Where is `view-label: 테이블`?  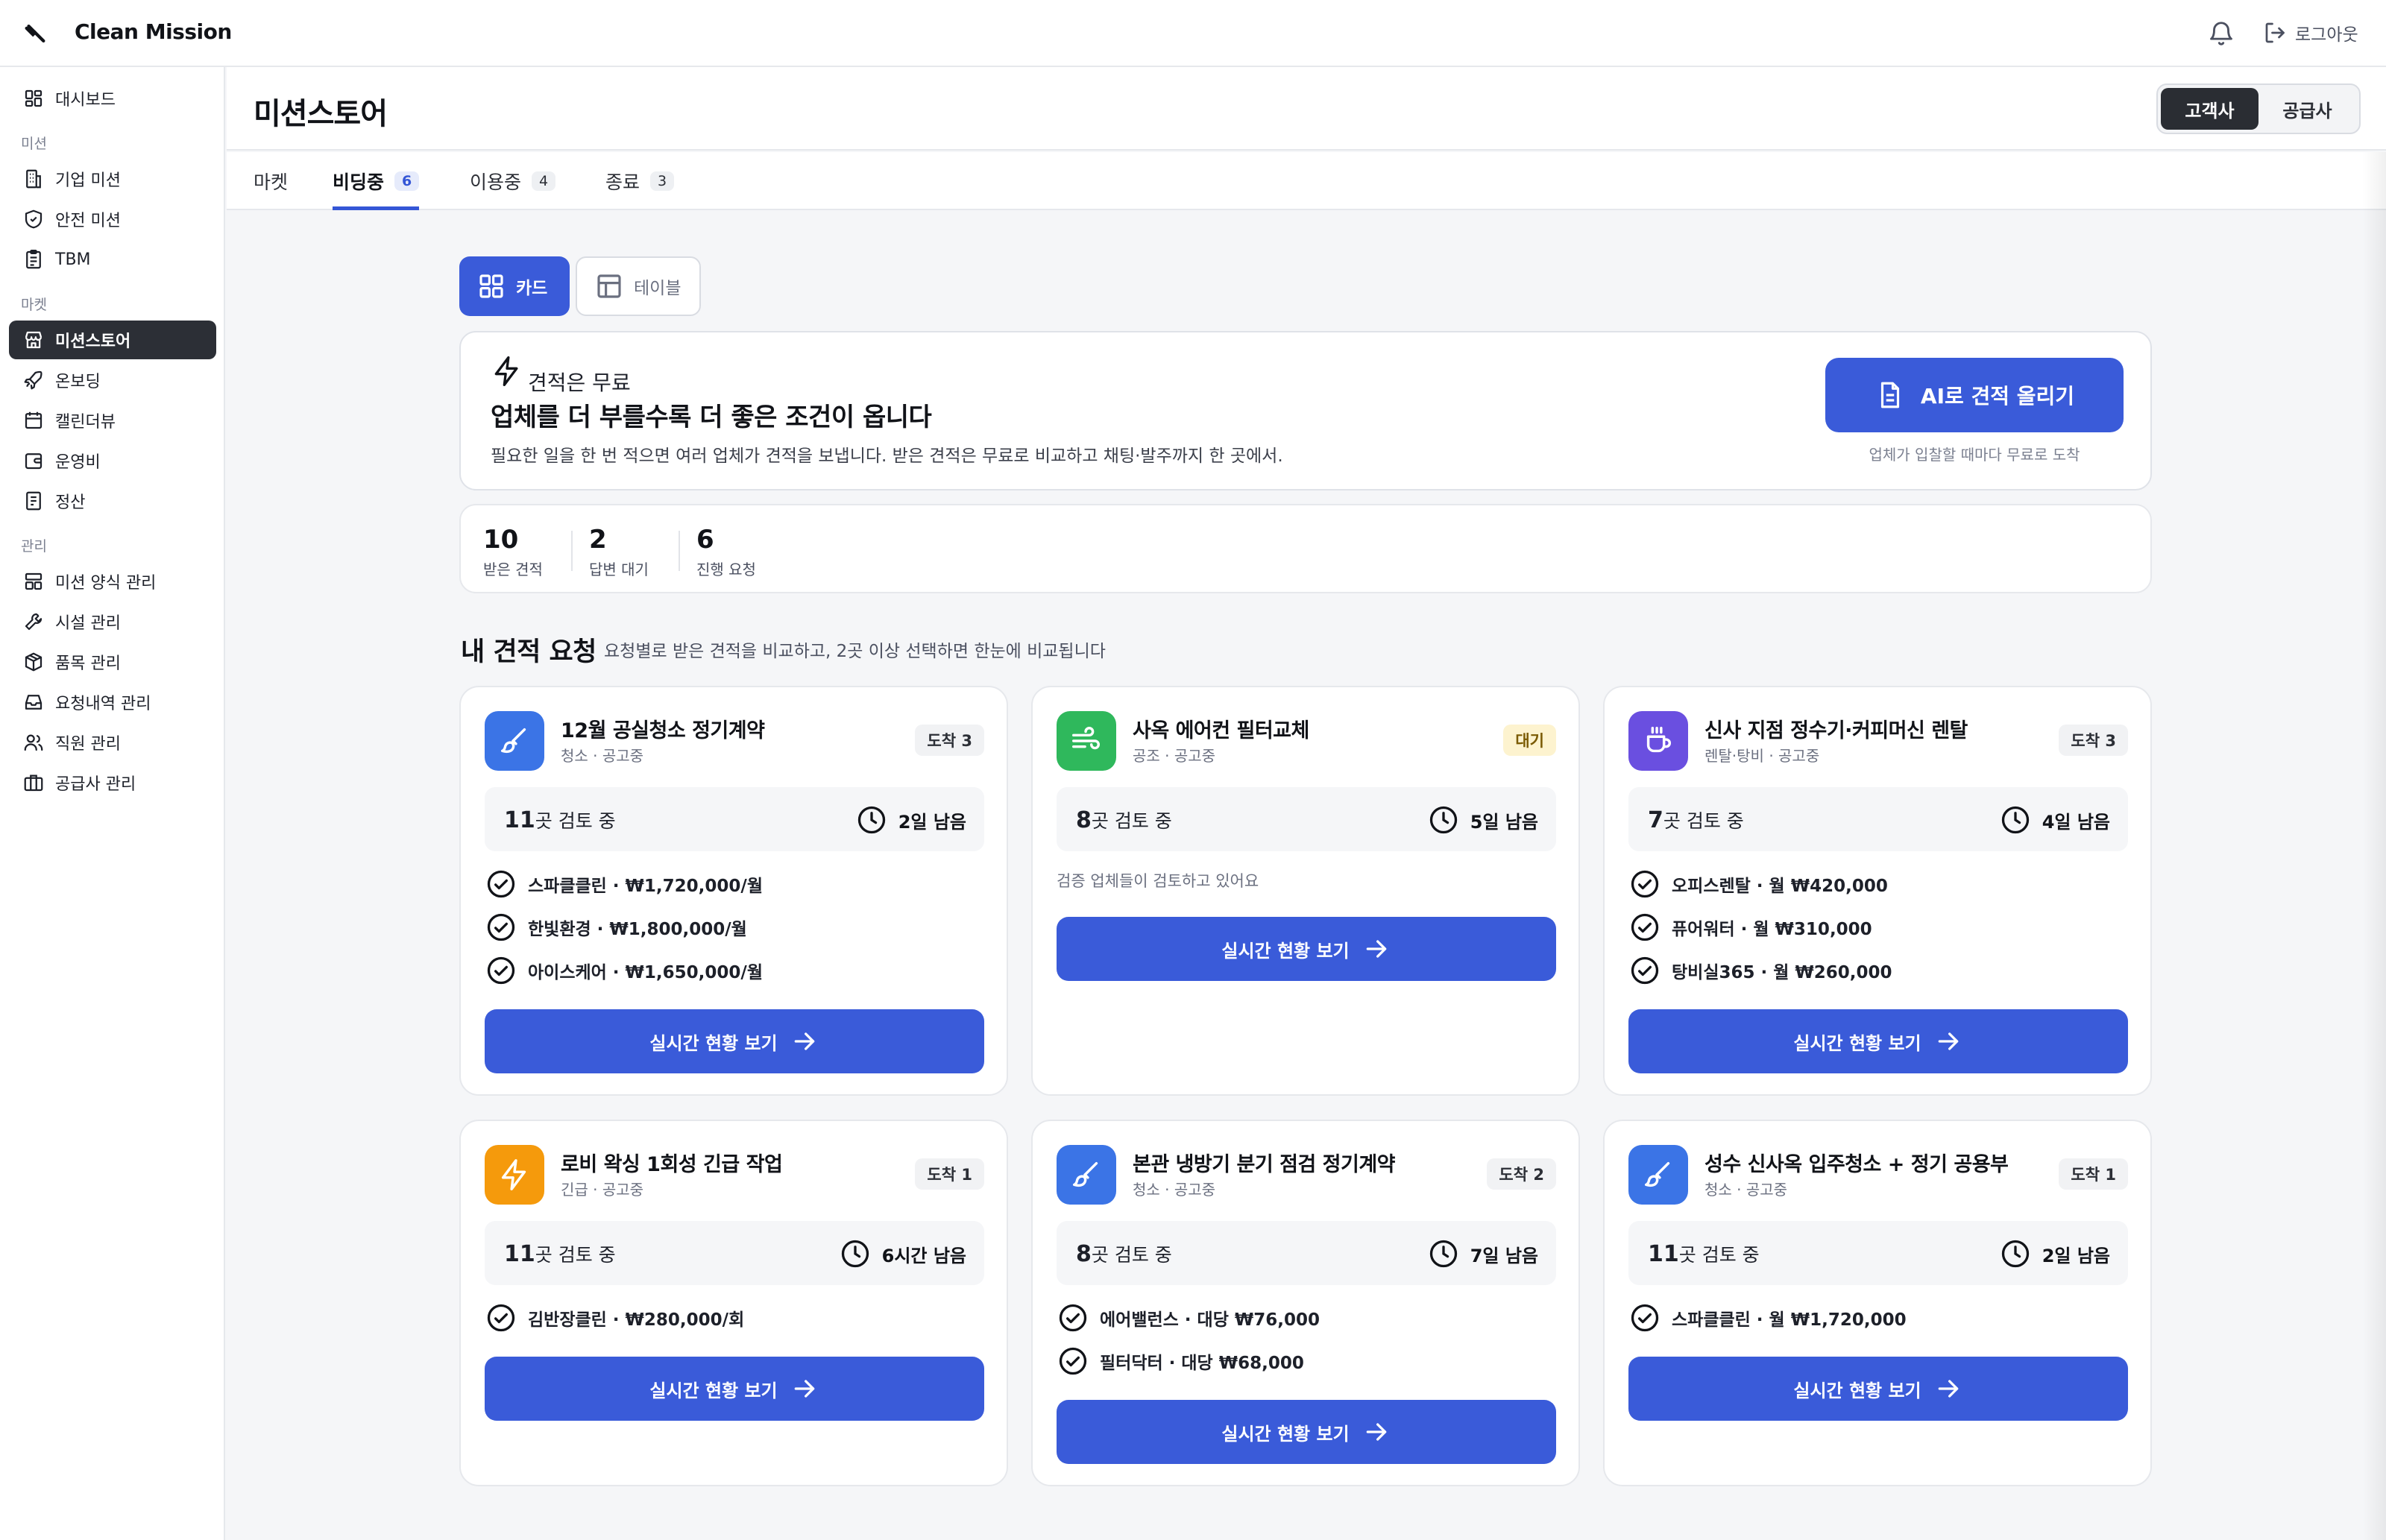 view-label: 테이블 is located at coordinates (658, 288).